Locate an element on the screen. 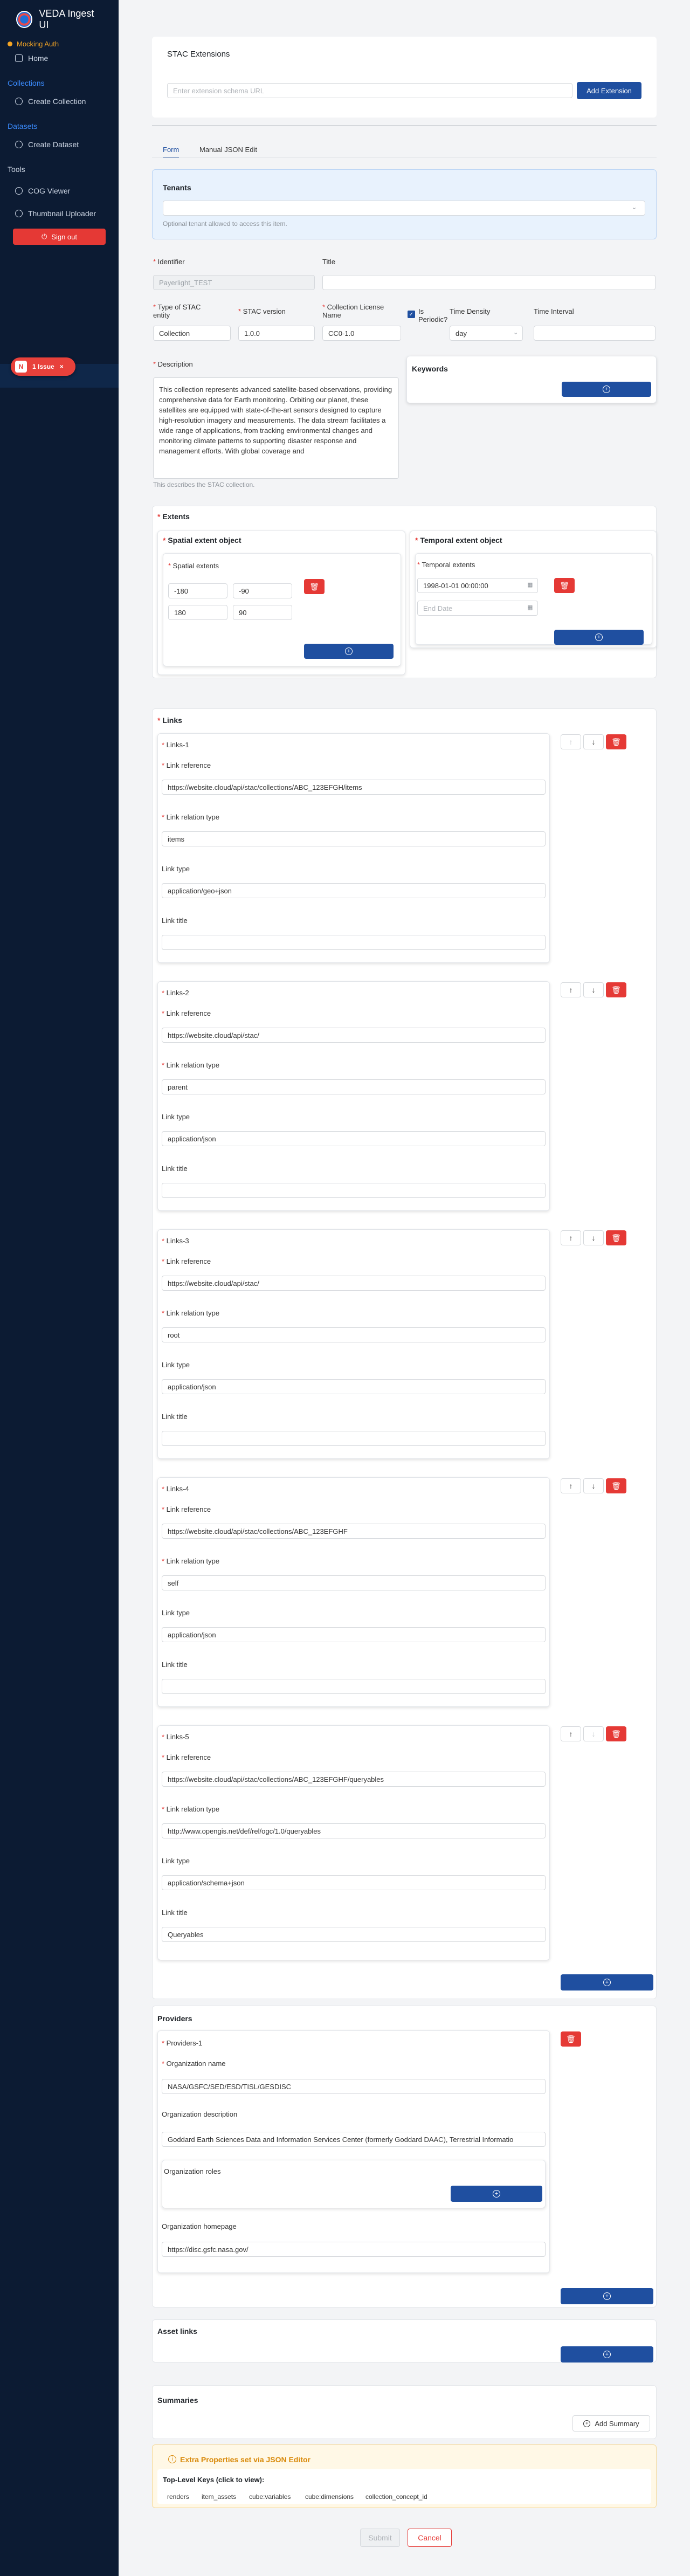 Image resolution: width=690 pixels, height=2576 pixels. delete-spatial-extent-button: 🗑 is located at coordinates (314, 586).